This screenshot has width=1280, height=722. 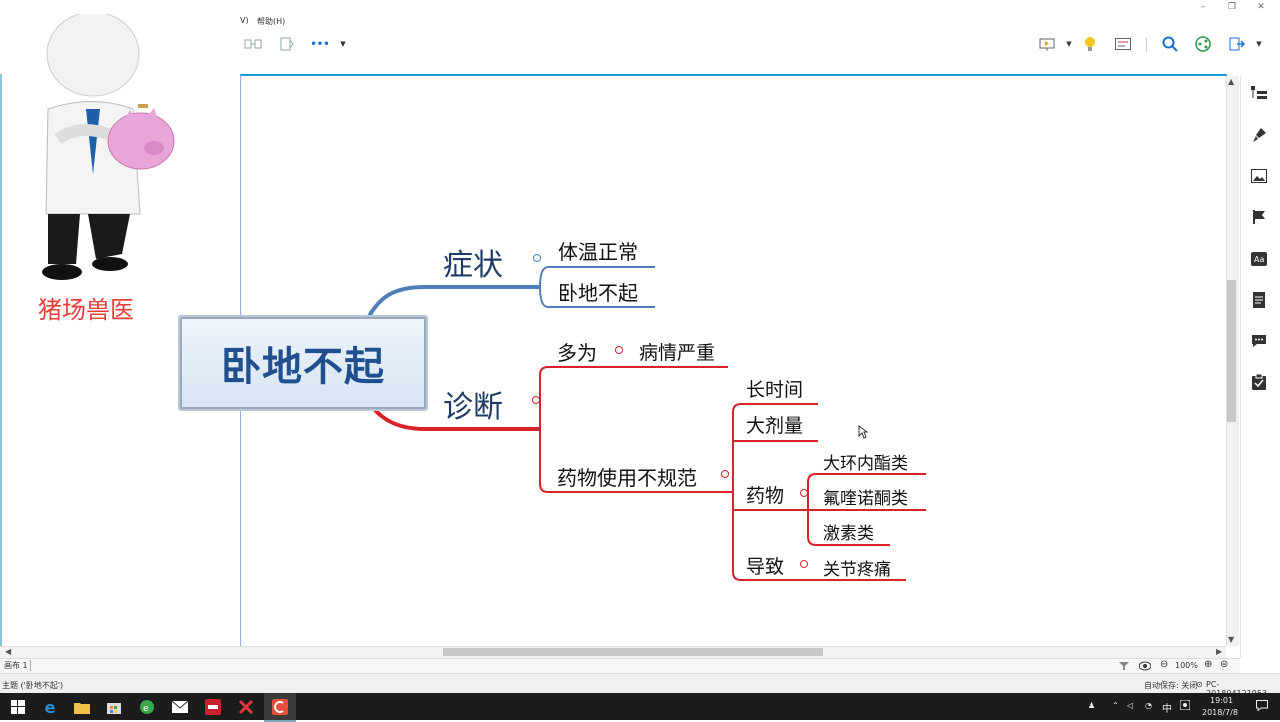 I want to click on status-user-icon: ⊙, so click(x=1199, y=684).